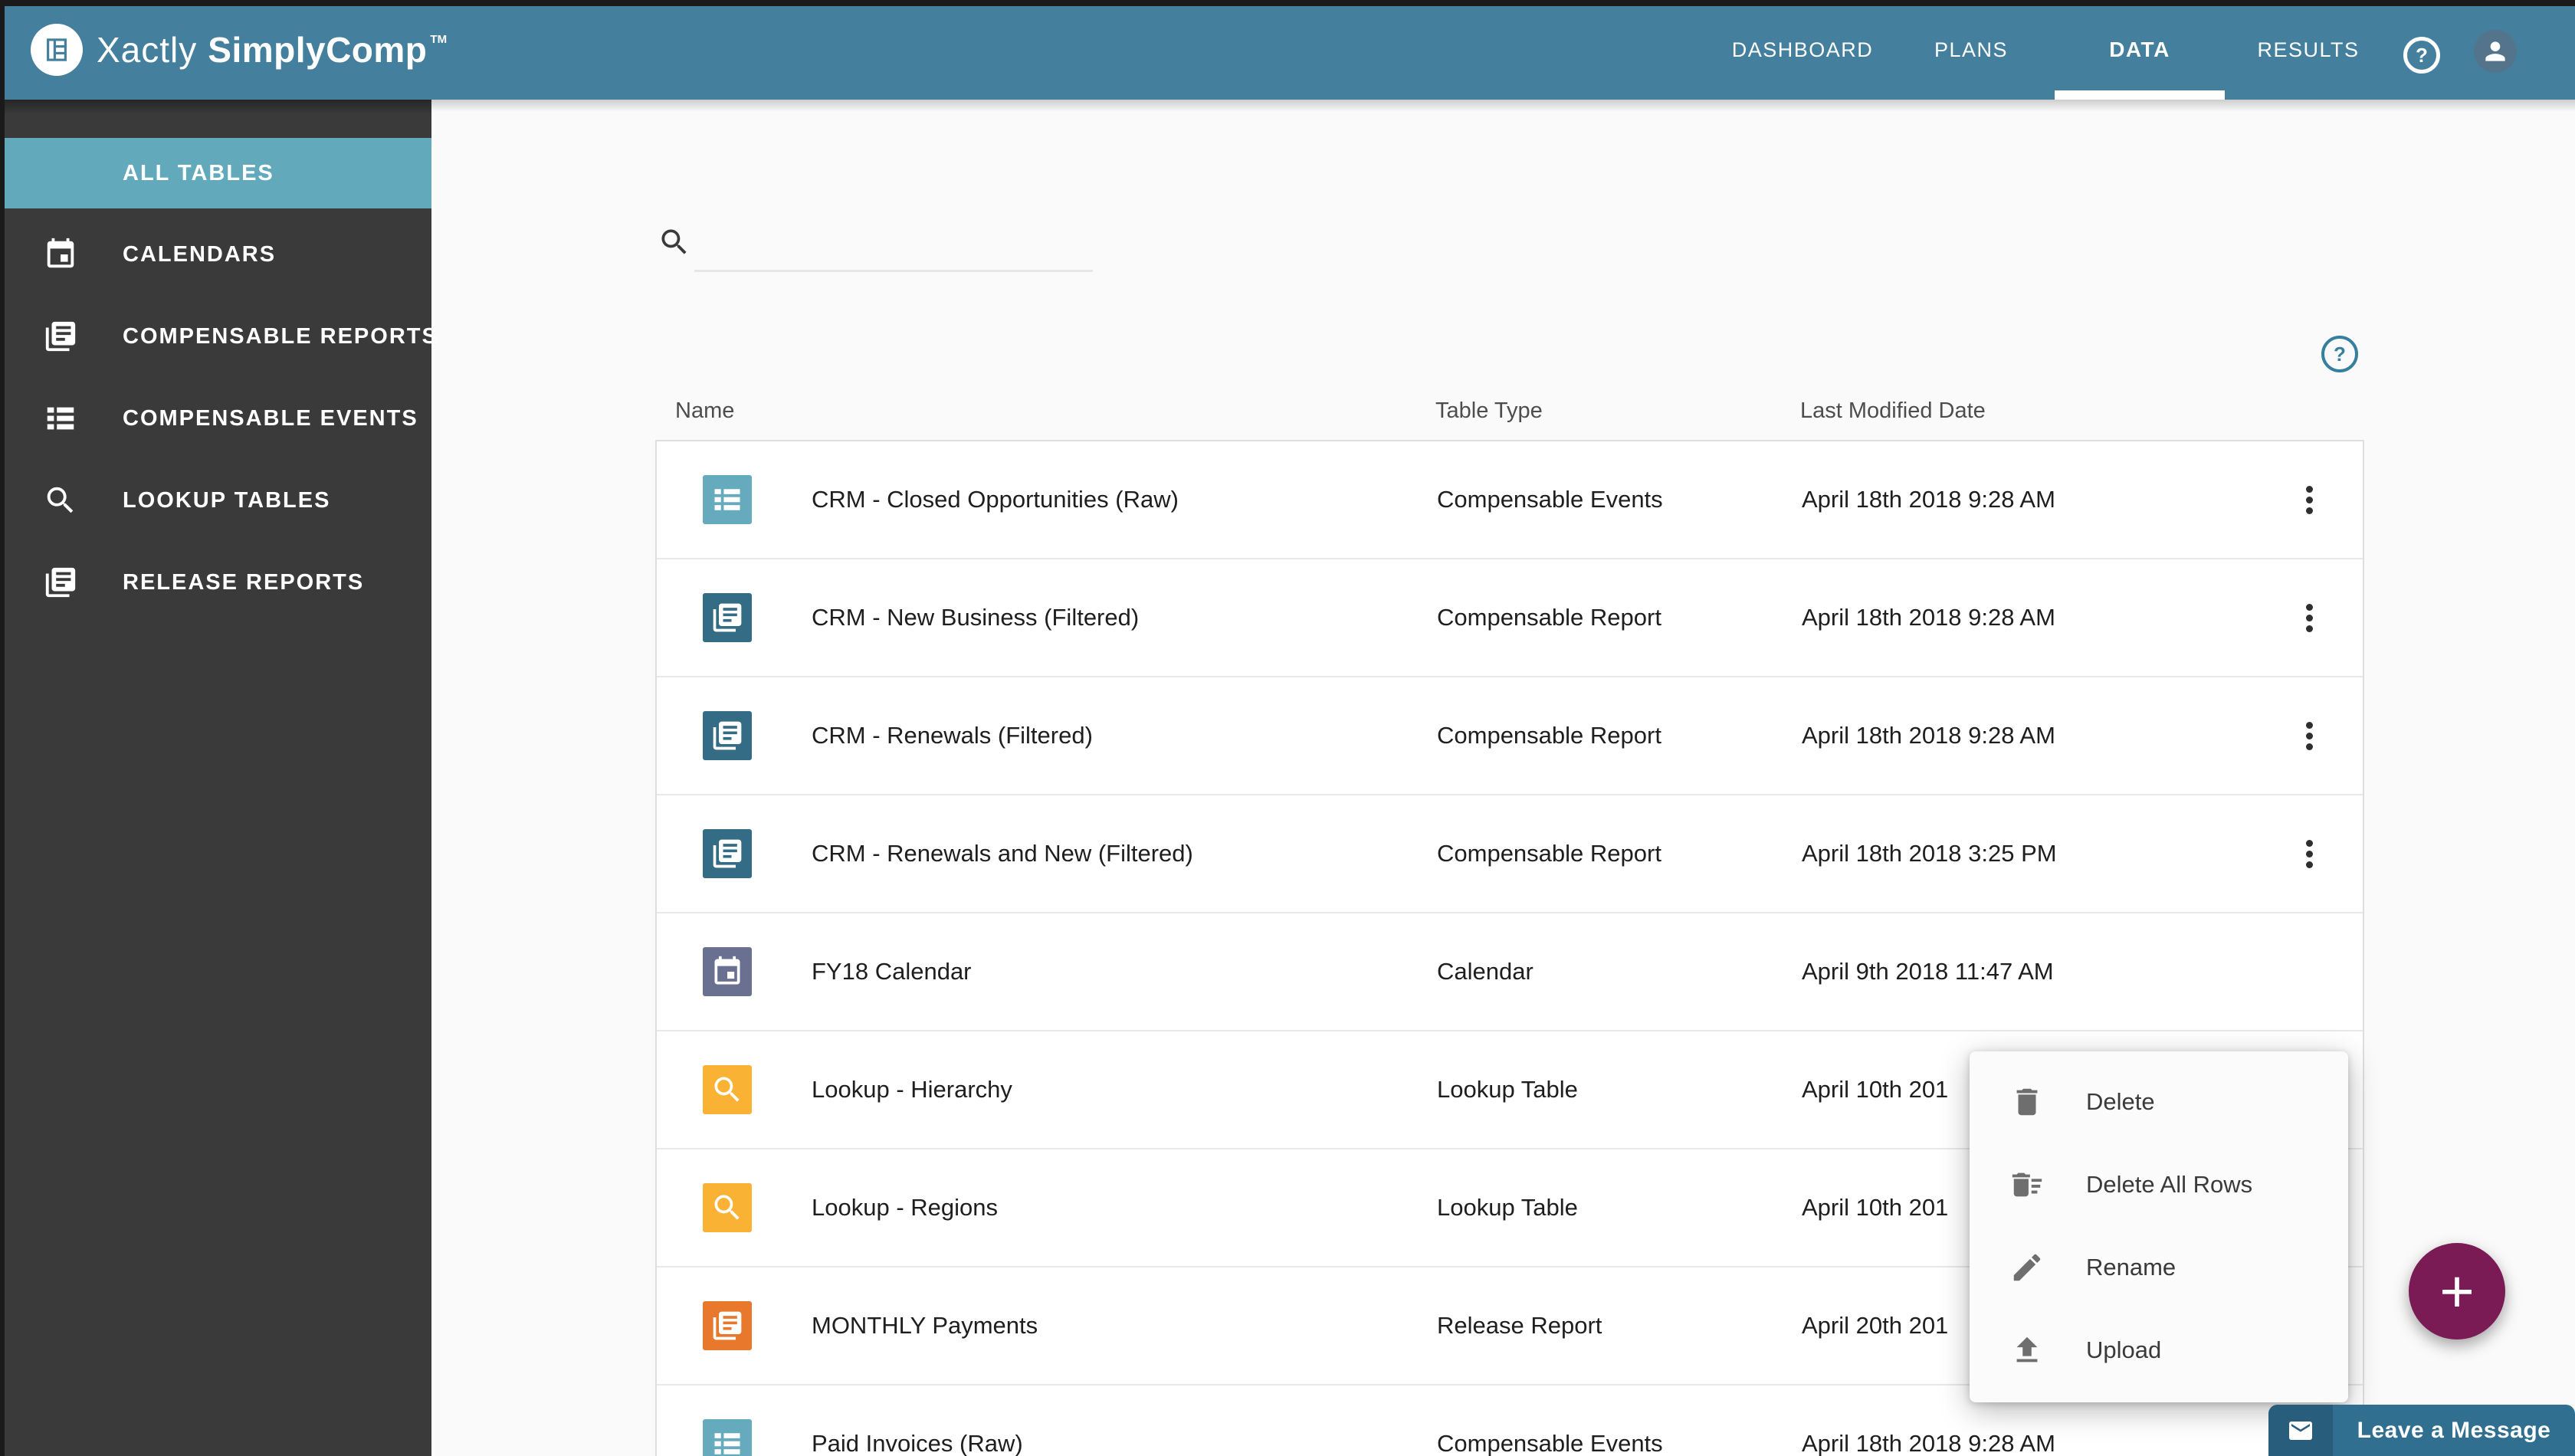 The height and width of the screenshot is (1456, 2575). I want to click on sidebar-item-label: ALL TABLES, so click(199, 172).